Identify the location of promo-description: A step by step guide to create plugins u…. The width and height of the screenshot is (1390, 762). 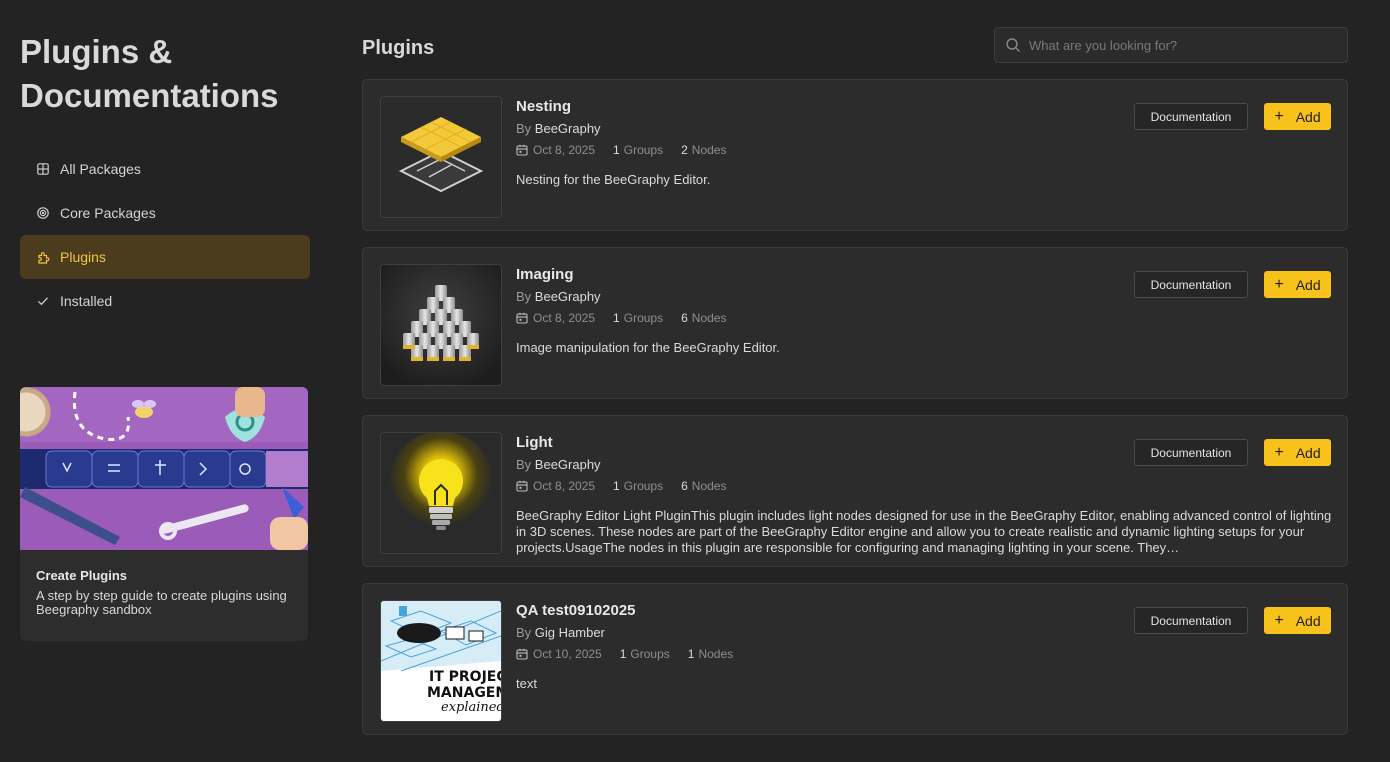
(161, 602).